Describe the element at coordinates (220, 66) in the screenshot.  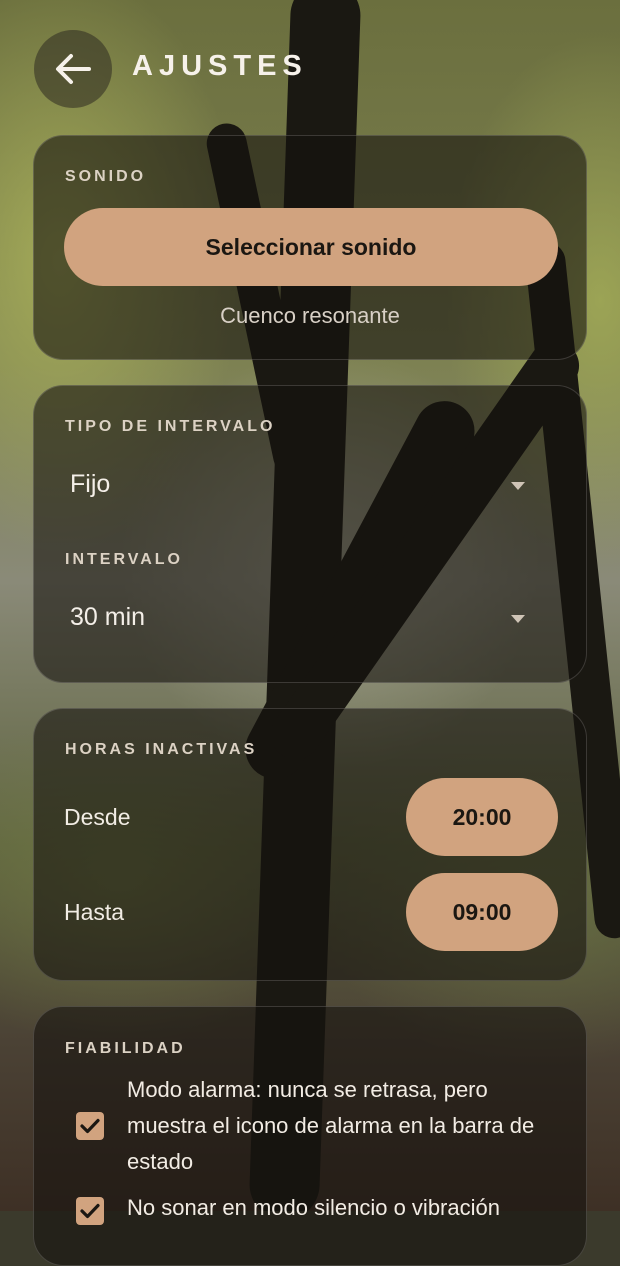
I see `page-title: AJUSTES` at that location.